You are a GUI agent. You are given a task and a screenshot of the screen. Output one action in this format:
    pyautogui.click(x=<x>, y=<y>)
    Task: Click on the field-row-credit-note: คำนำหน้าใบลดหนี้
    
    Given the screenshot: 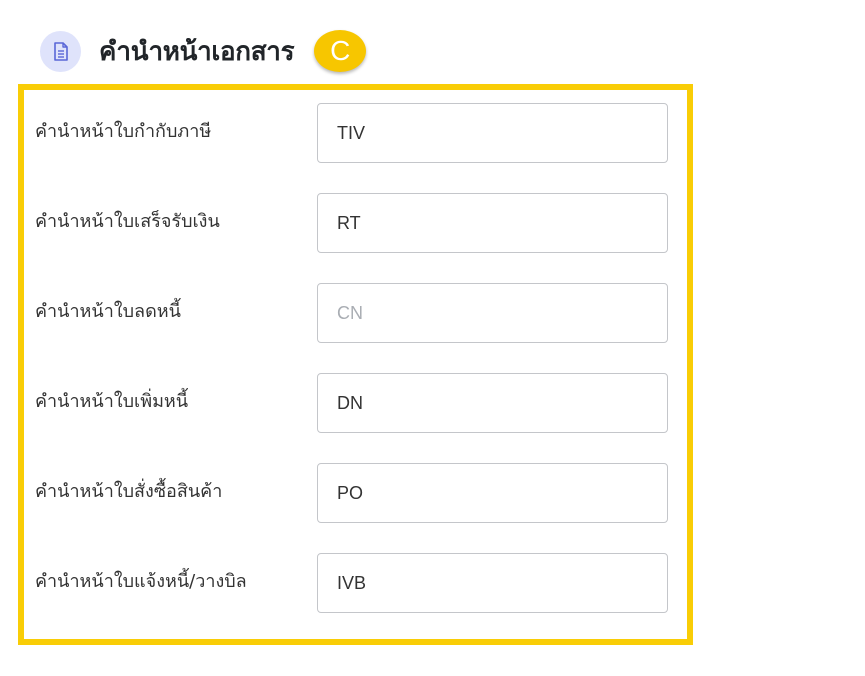 What is the action you would take?
    pyautogui.click(x=355, y=313)
    